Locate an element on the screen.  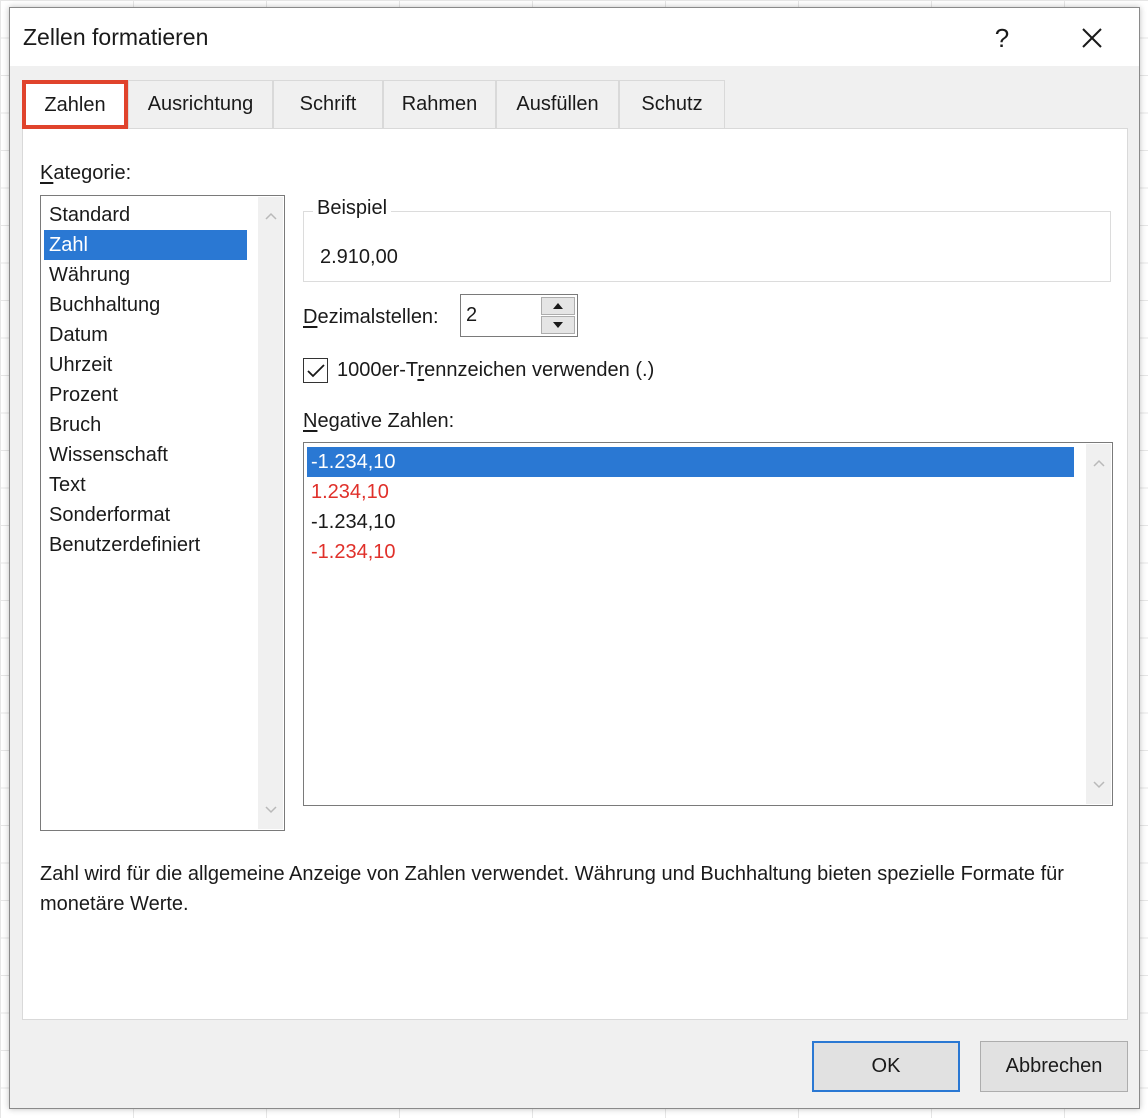
category-item-zahl: Zahl is located at coordinates (145, 245).